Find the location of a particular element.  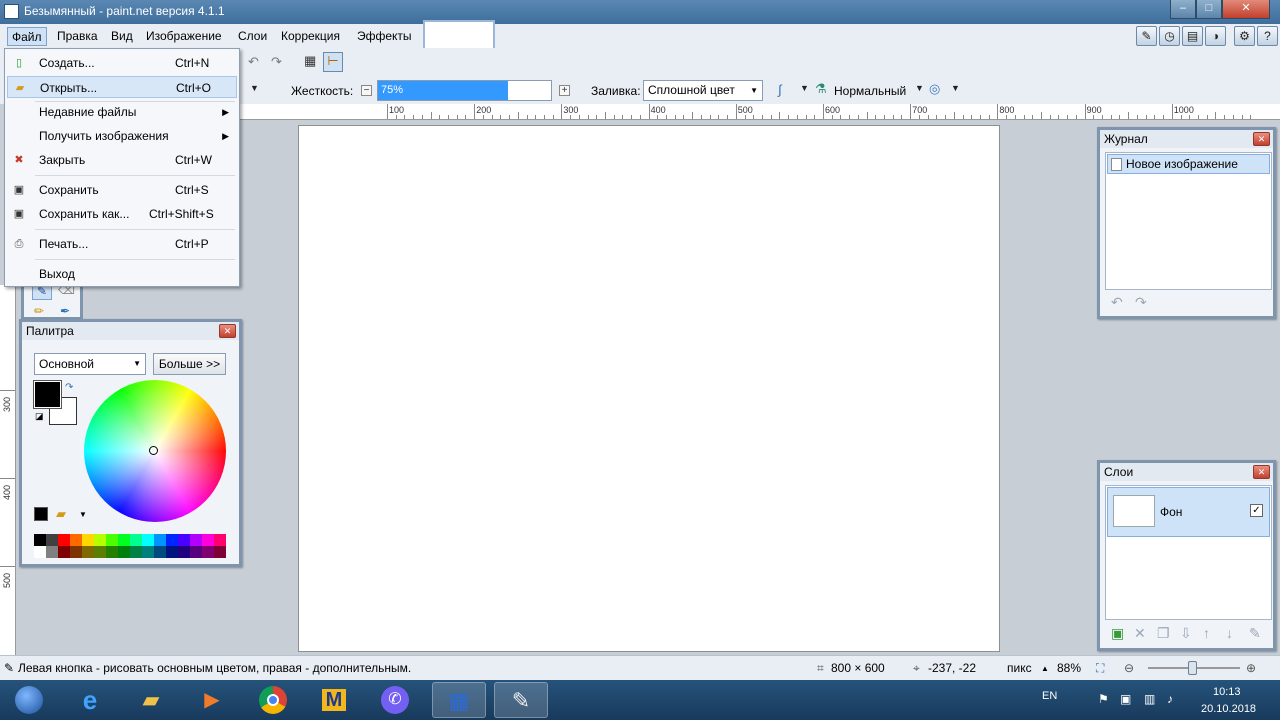

zoom-slider-thumb is located at coordinates (1192, 668).